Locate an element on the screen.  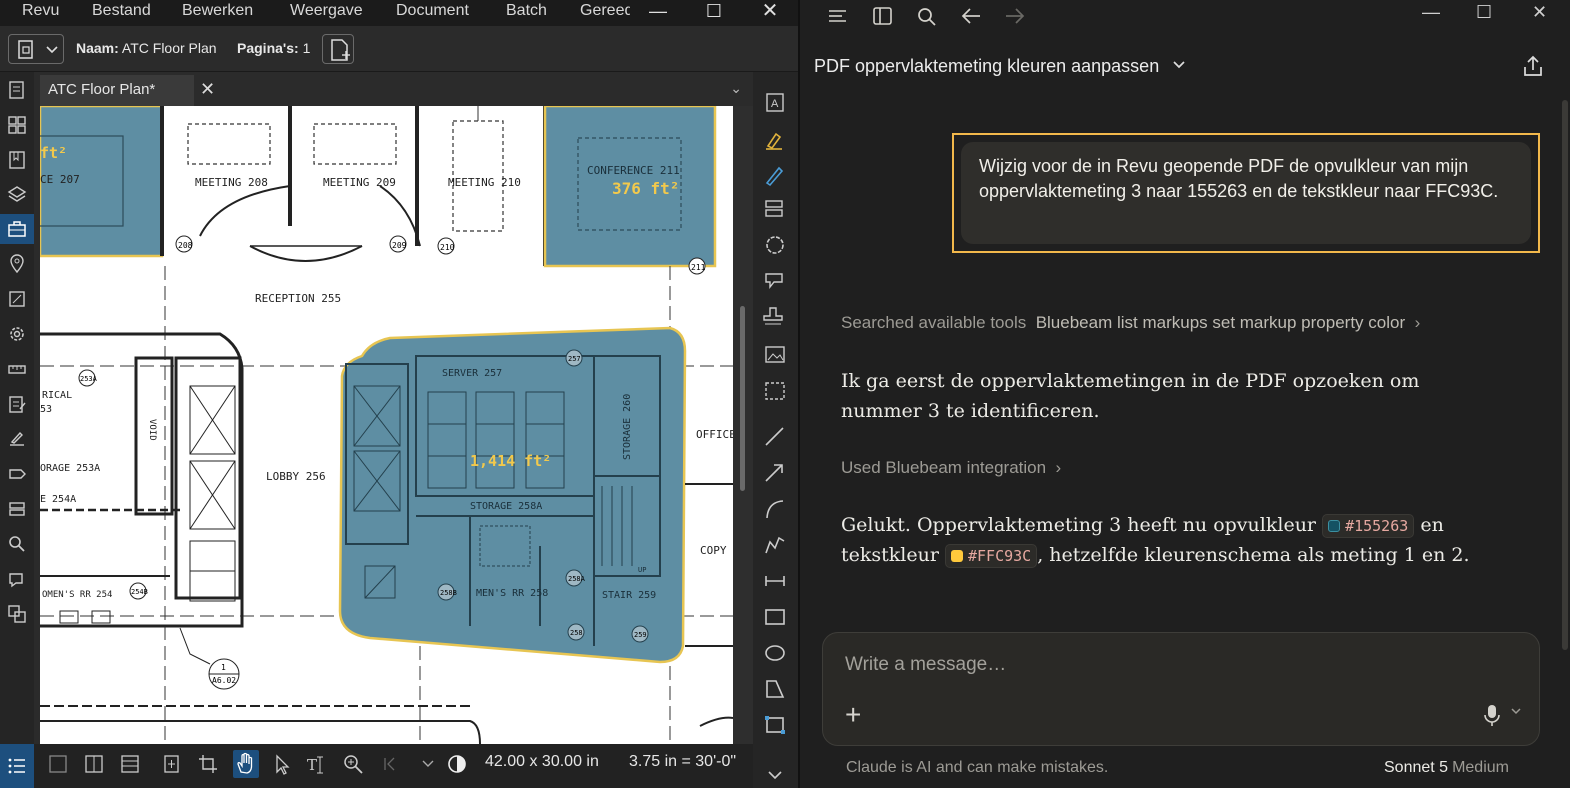
ellipse-tool-icon is located at coordinates (775, 653).